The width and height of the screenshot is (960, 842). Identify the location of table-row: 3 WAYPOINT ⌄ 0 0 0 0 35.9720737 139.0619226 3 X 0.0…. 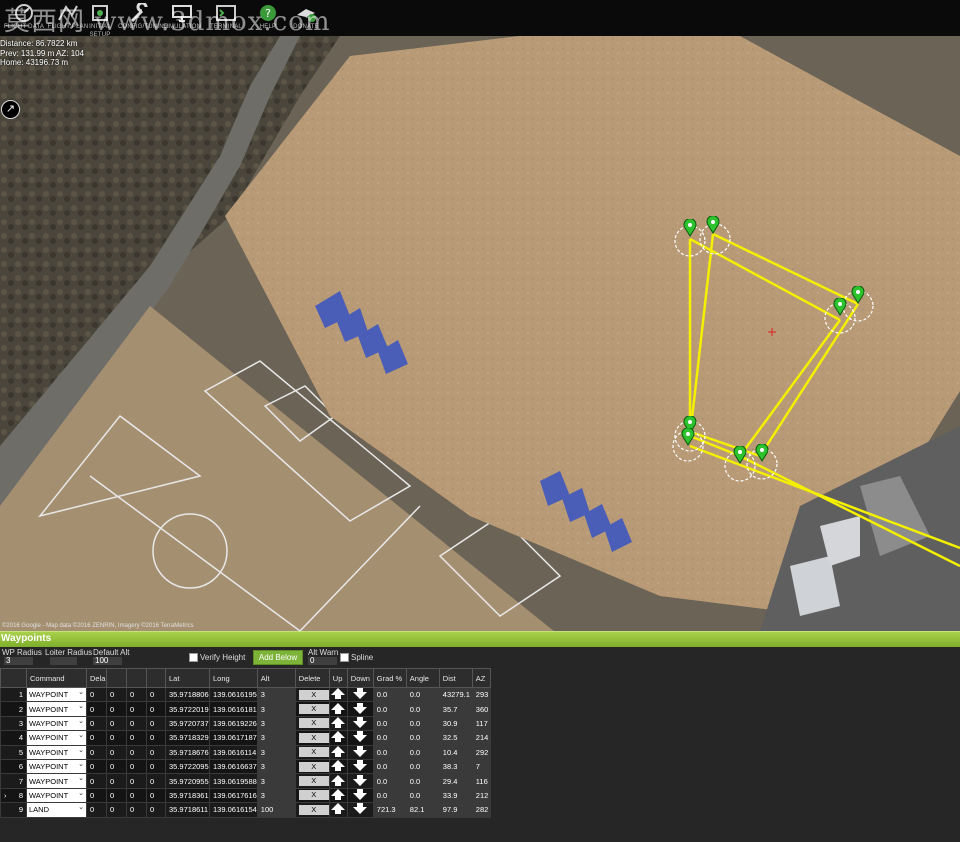
(245, 723).